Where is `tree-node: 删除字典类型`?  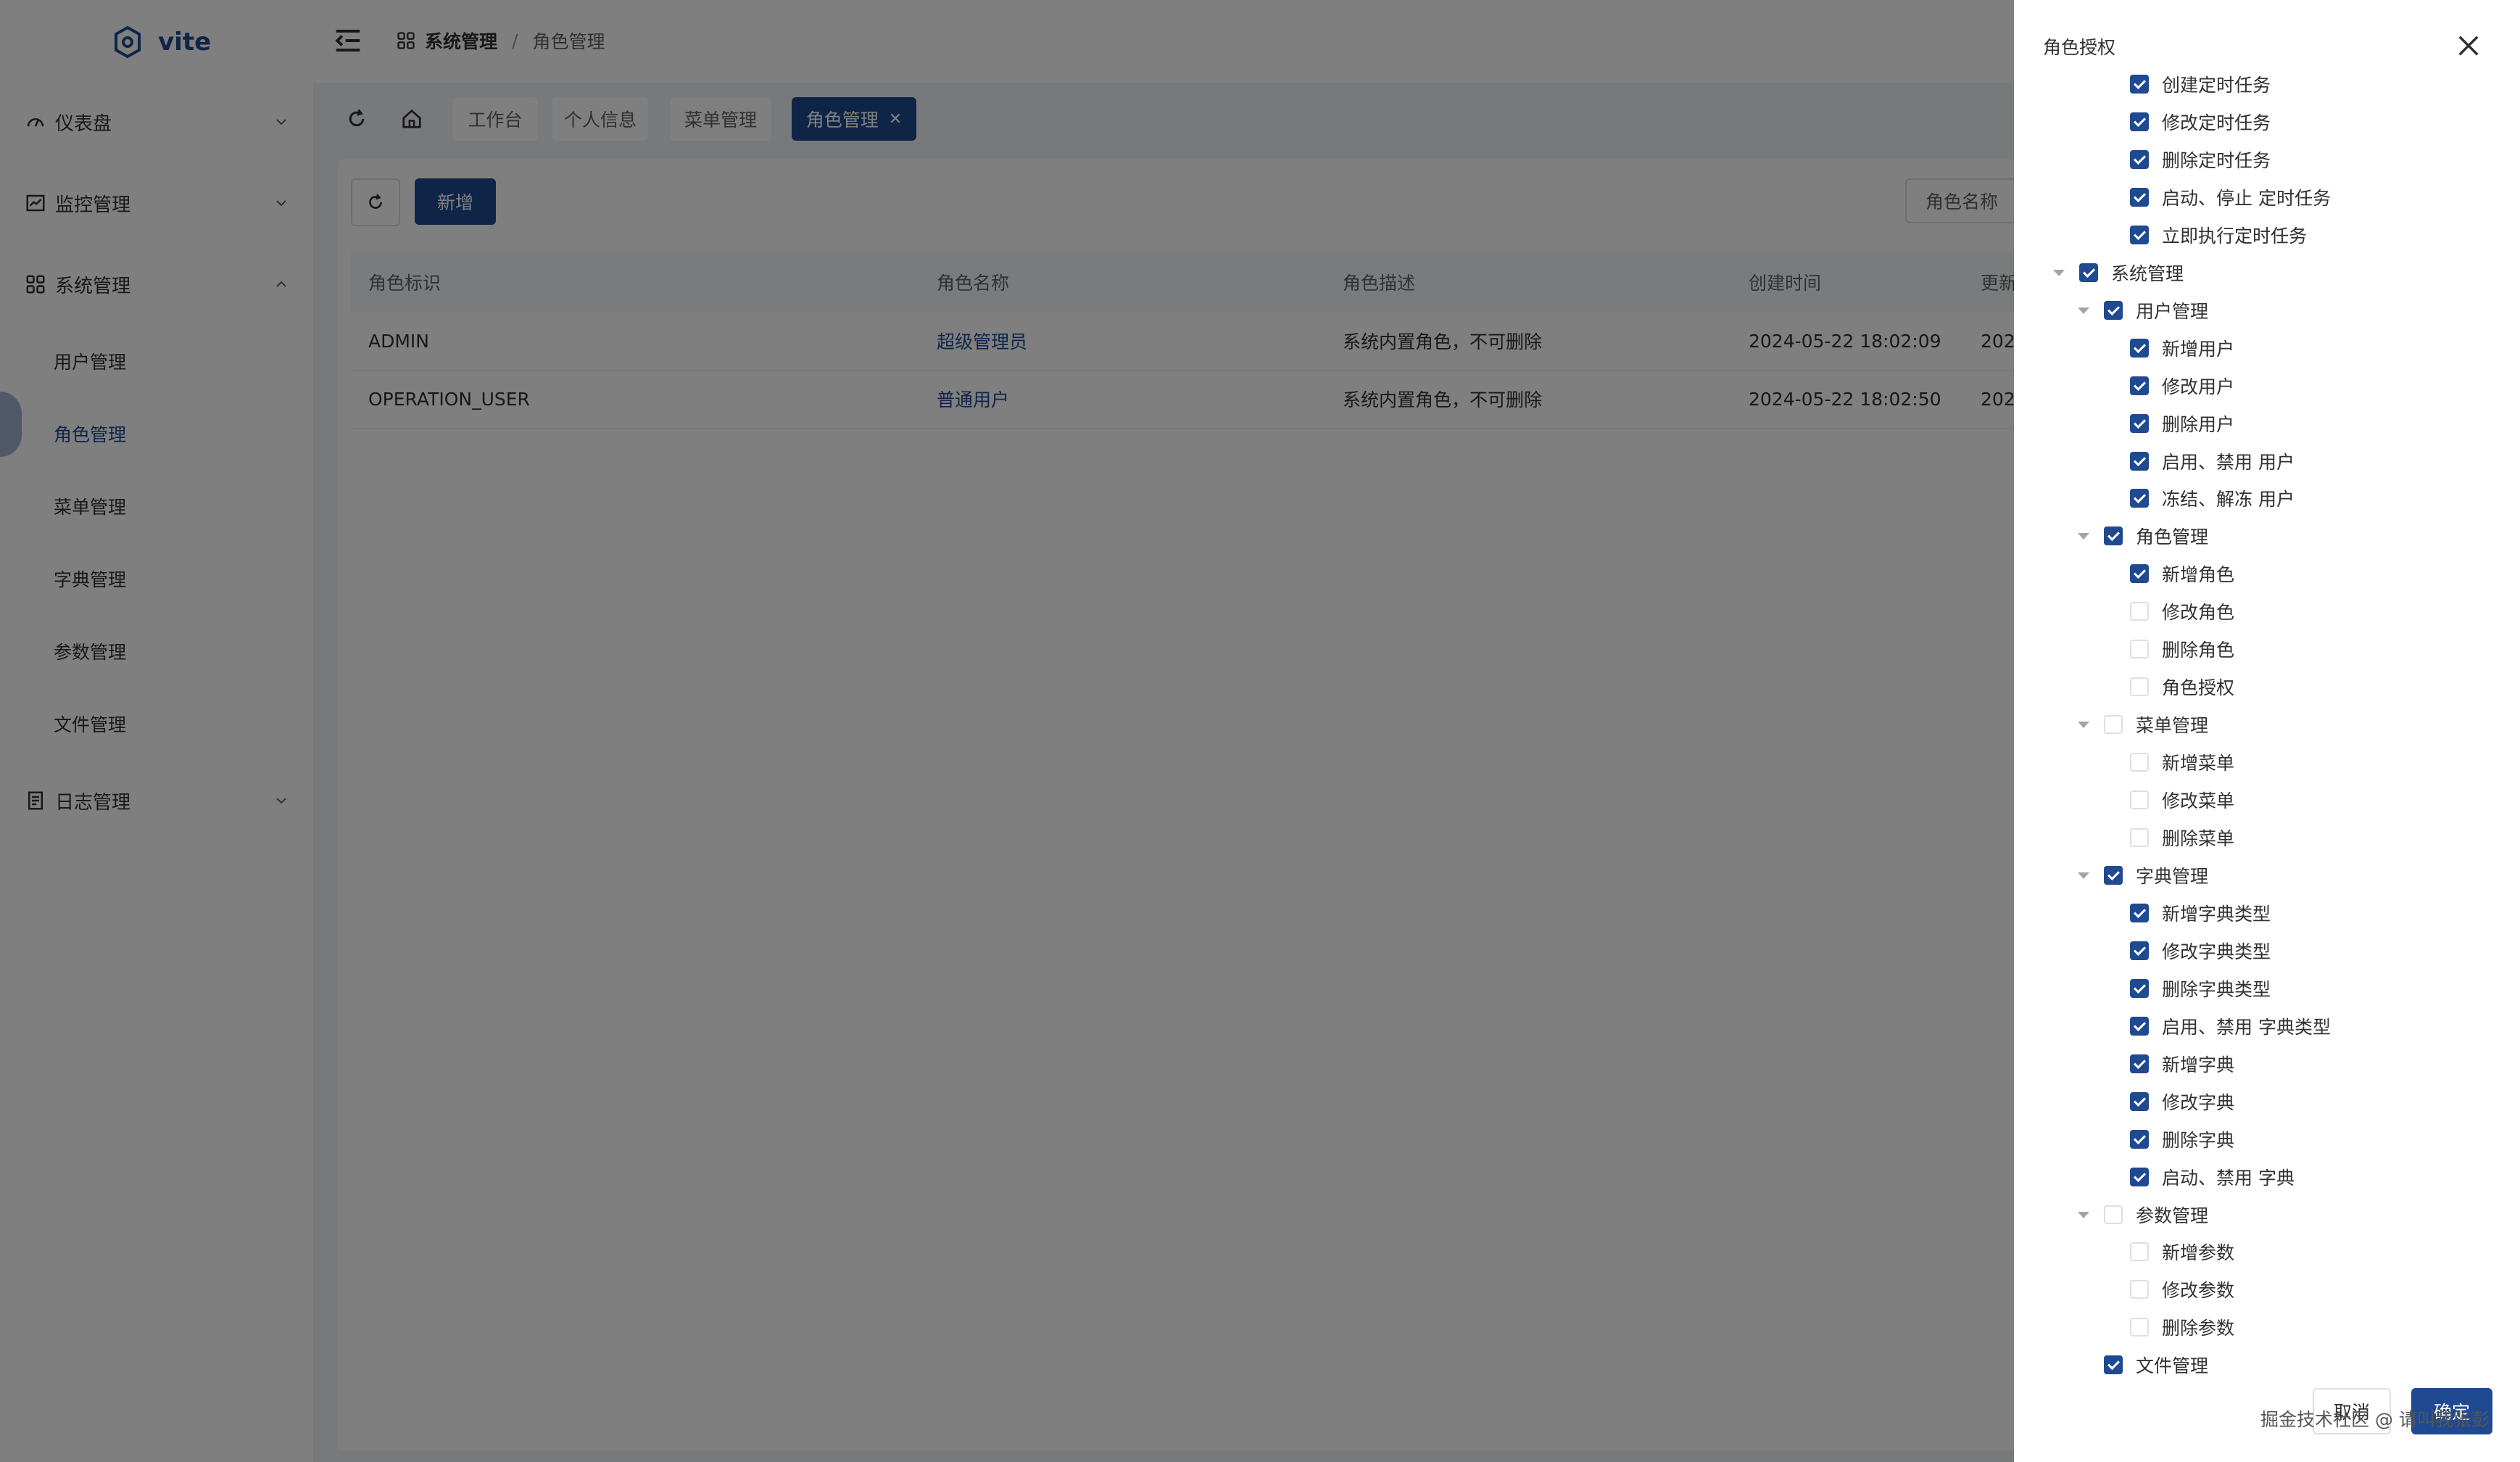
tree-node: 删除字典类型 is located at coordinates (2200, 988).